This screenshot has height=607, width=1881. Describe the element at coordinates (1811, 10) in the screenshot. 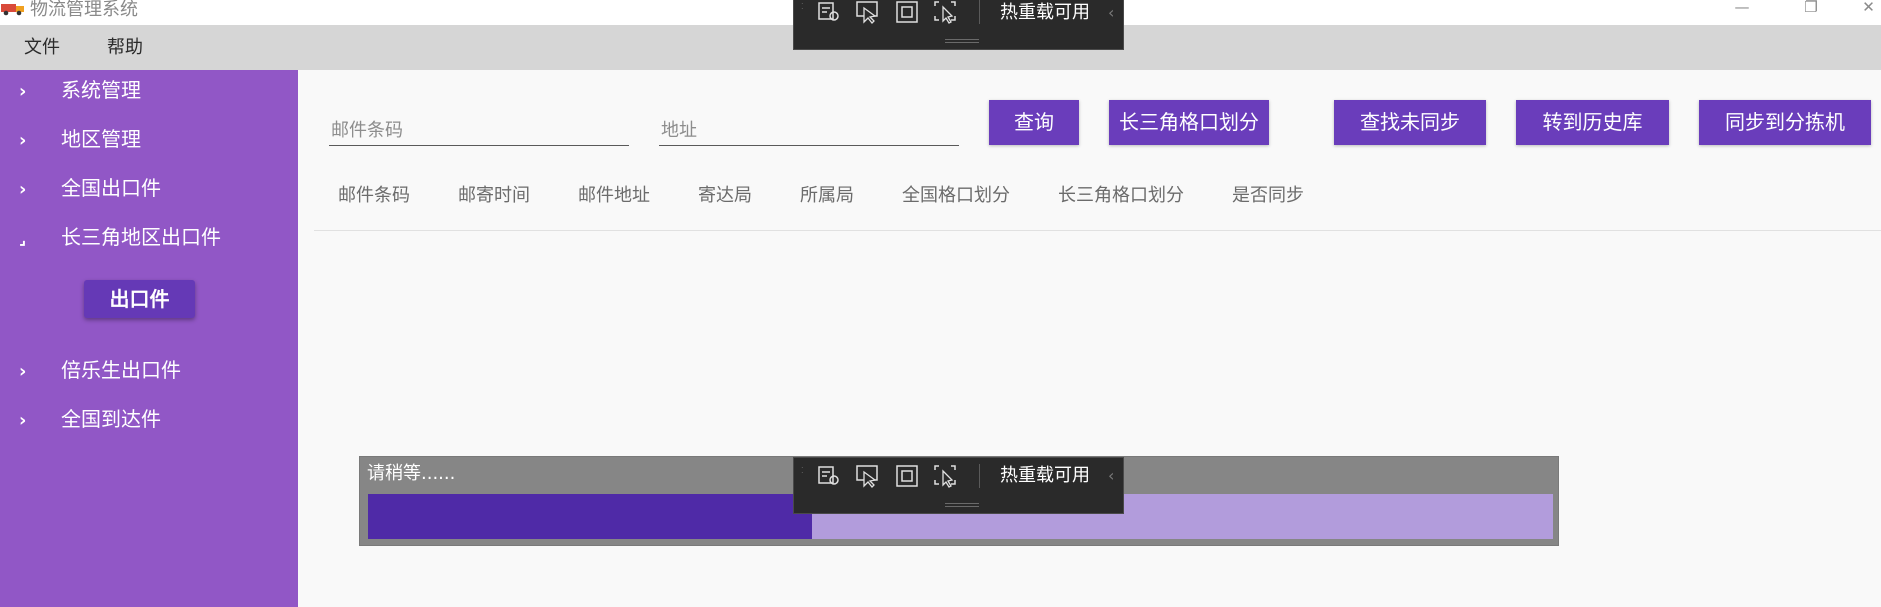

I see `restore-button: ❐` at that location.